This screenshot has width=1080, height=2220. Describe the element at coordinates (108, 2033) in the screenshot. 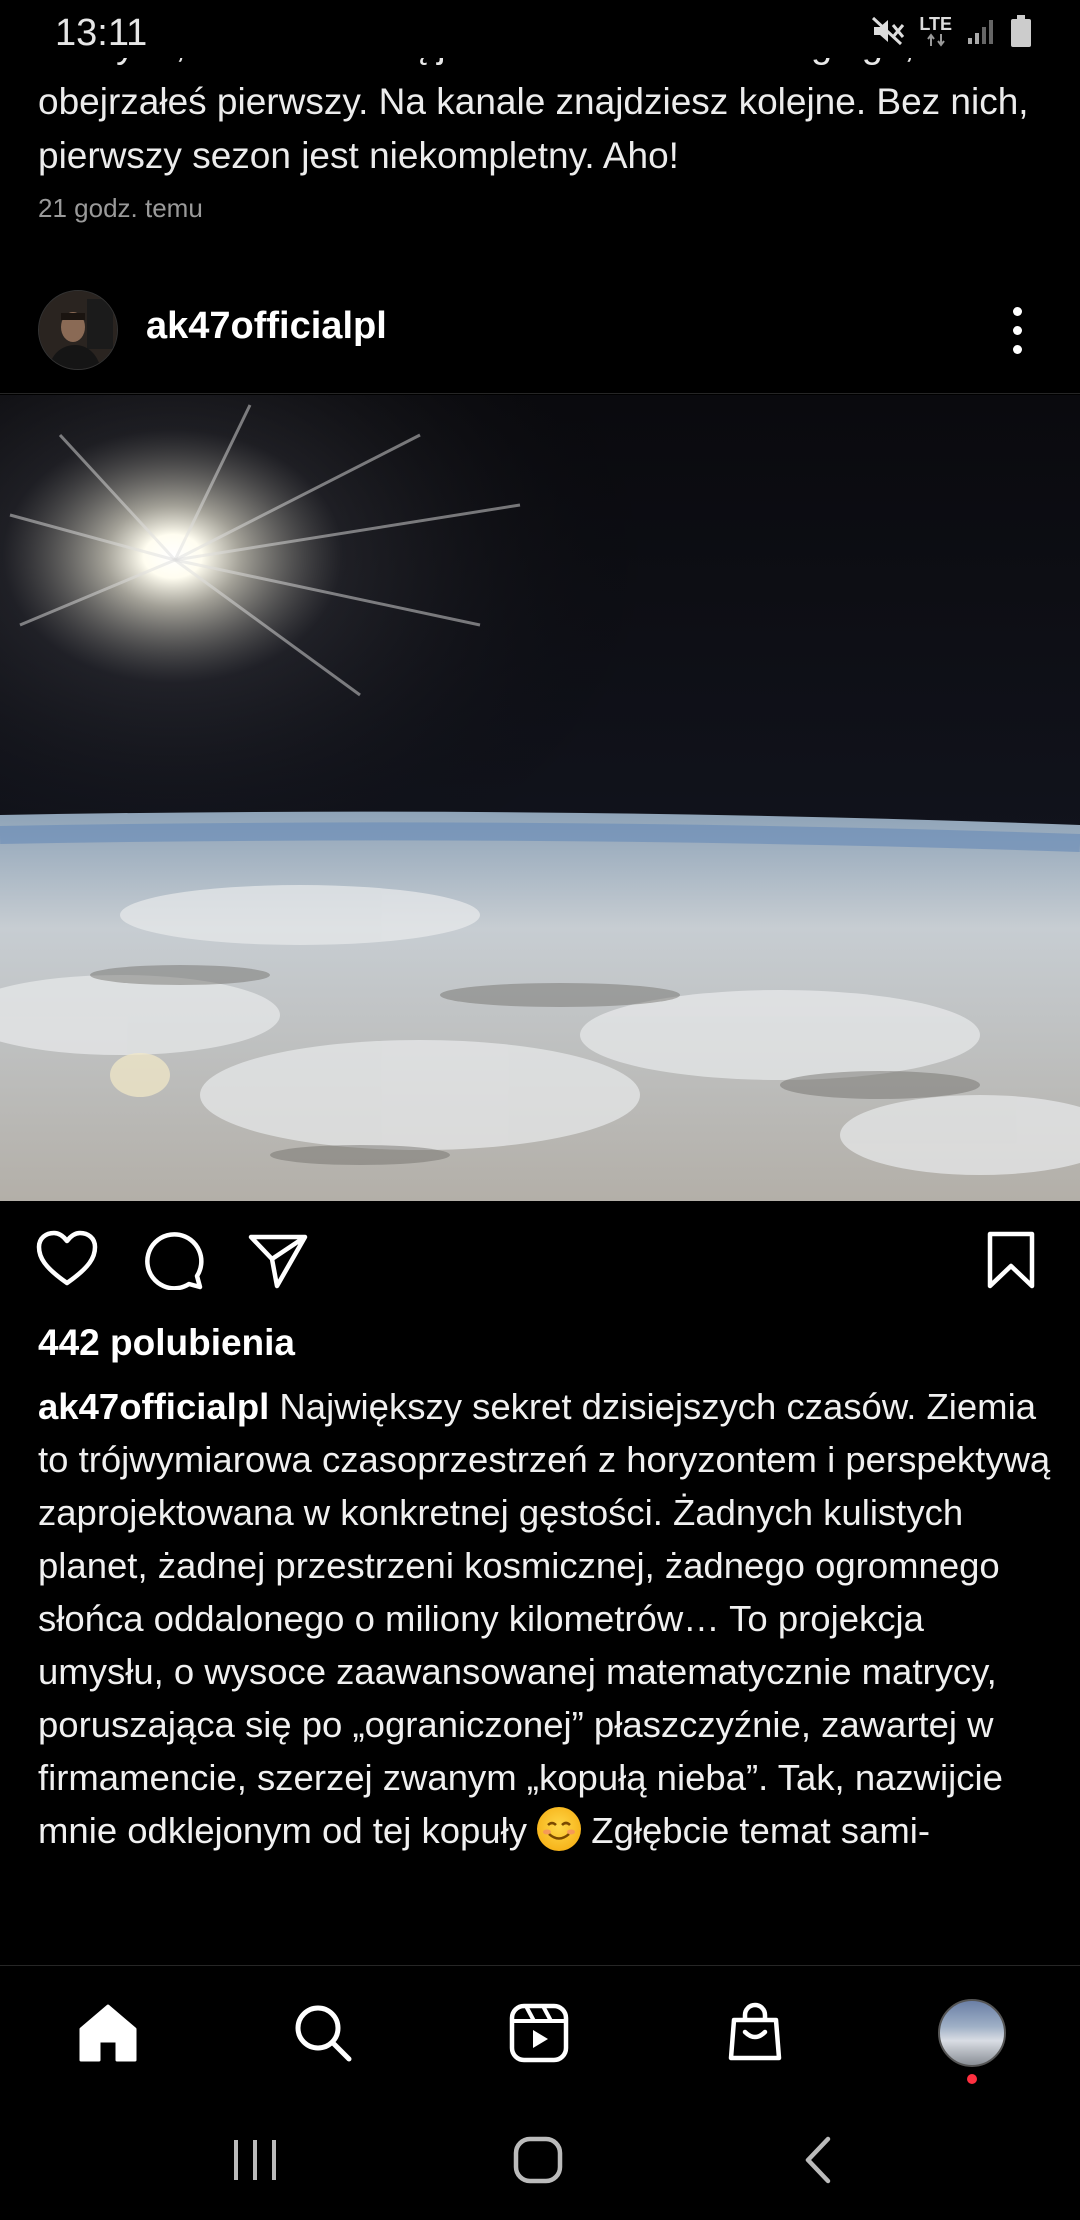

I see `home-icon` at that location.